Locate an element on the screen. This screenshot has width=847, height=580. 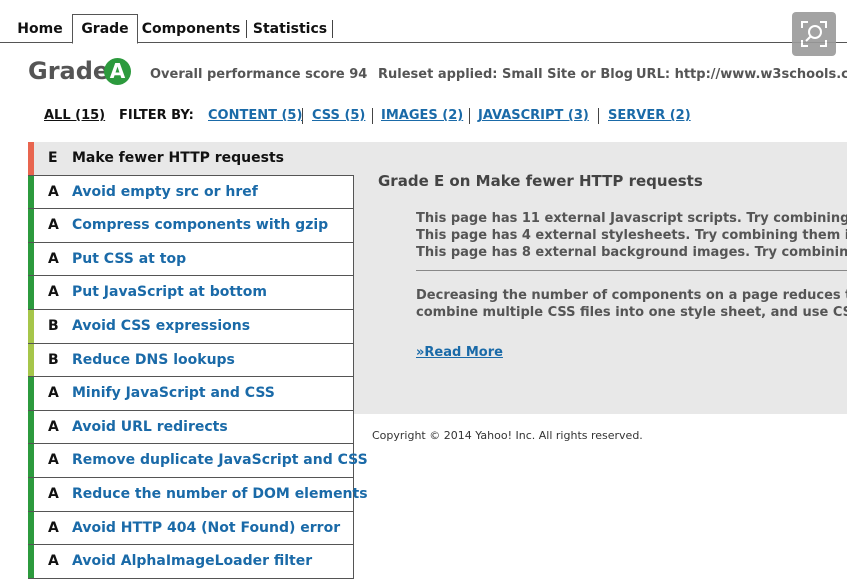
rule-row: E Make fewer HTTP requests is located at coordinates (191, 159).